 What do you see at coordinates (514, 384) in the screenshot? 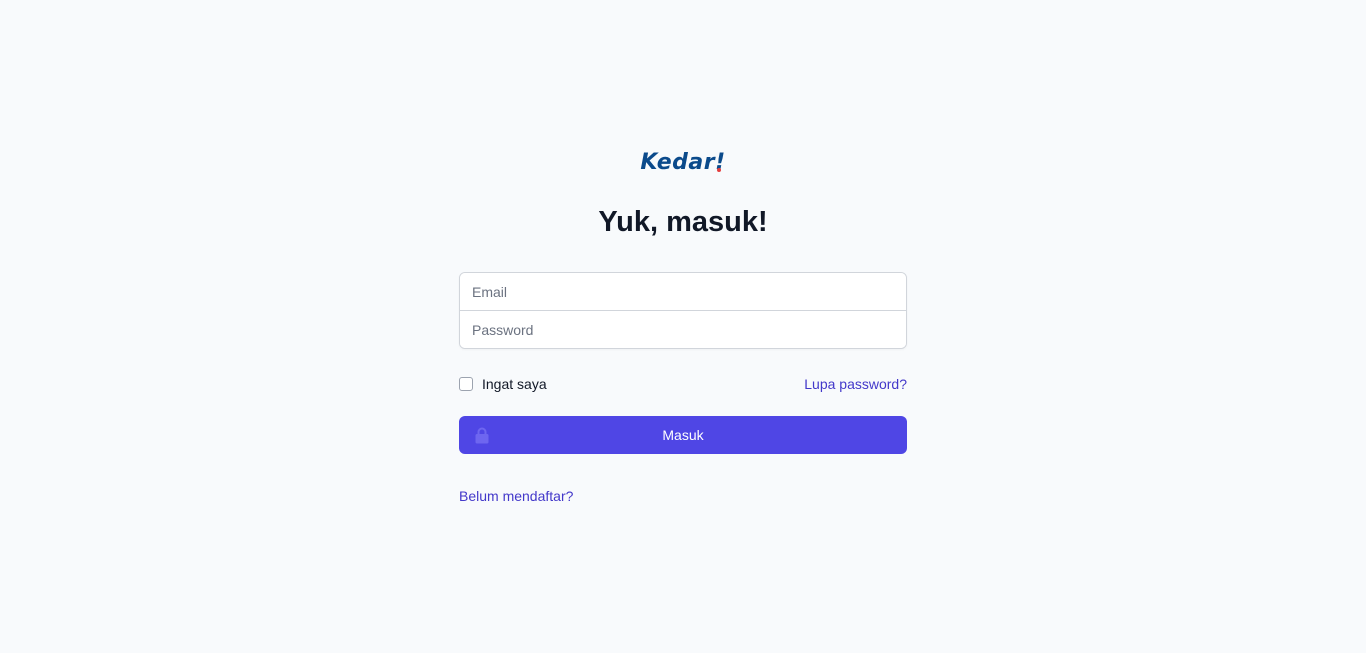
I see `remember-label: Ingat saya` at bounding box center [514, 384].